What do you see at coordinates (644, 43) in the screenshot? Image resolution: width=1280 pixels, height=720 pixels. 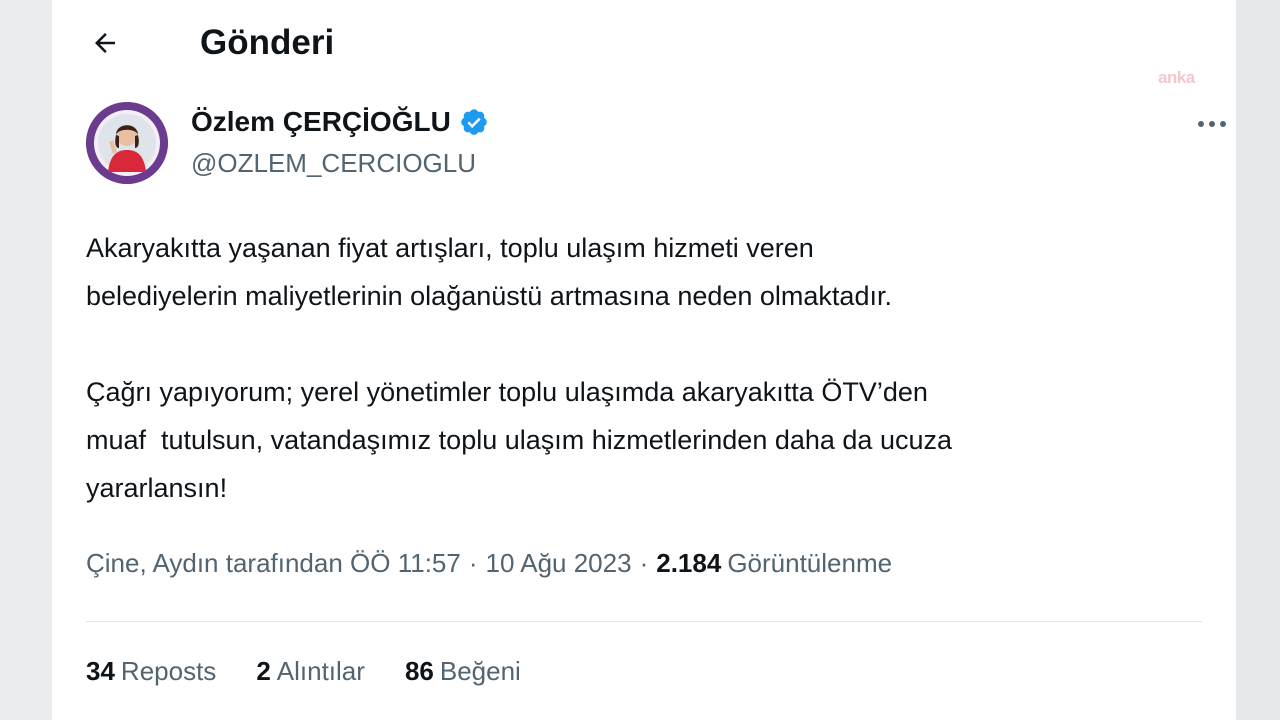 I see `page-header: Gönderi anka` at bounding box center [644, 43].